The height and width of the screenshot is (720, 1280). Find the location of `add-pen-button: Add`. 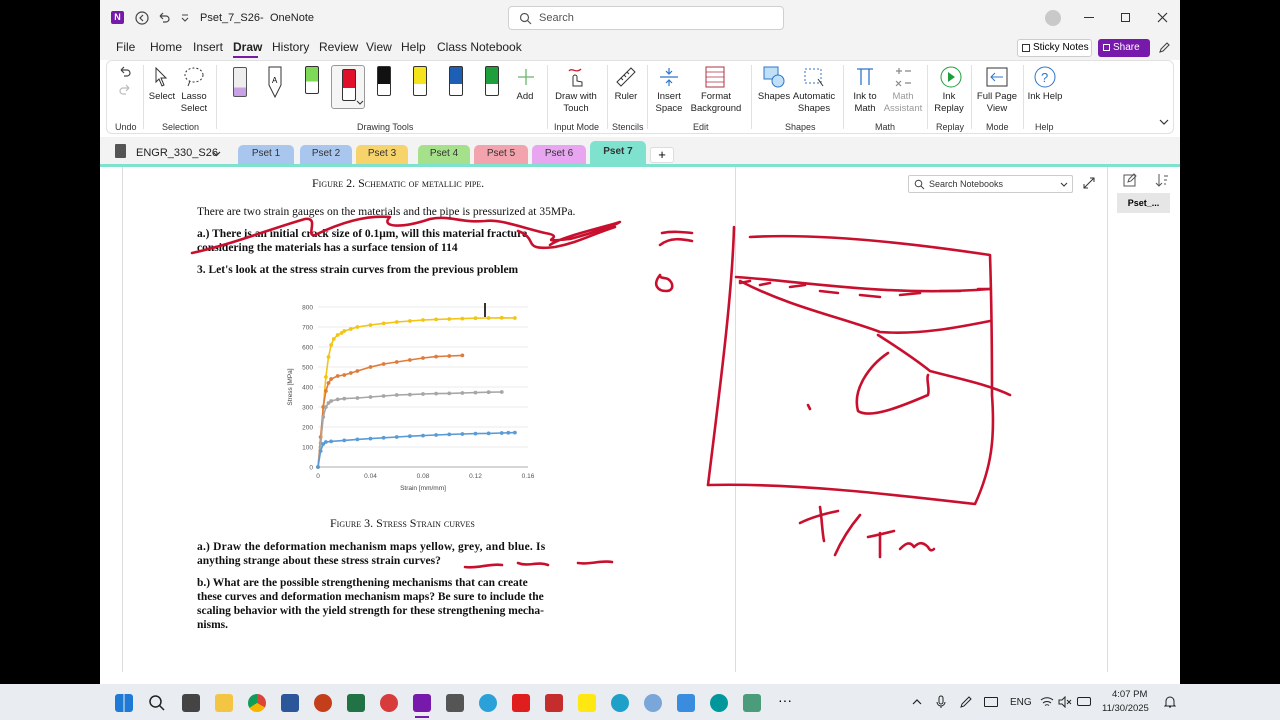

add-pen-button: Add is located at coordinates (525, 97).